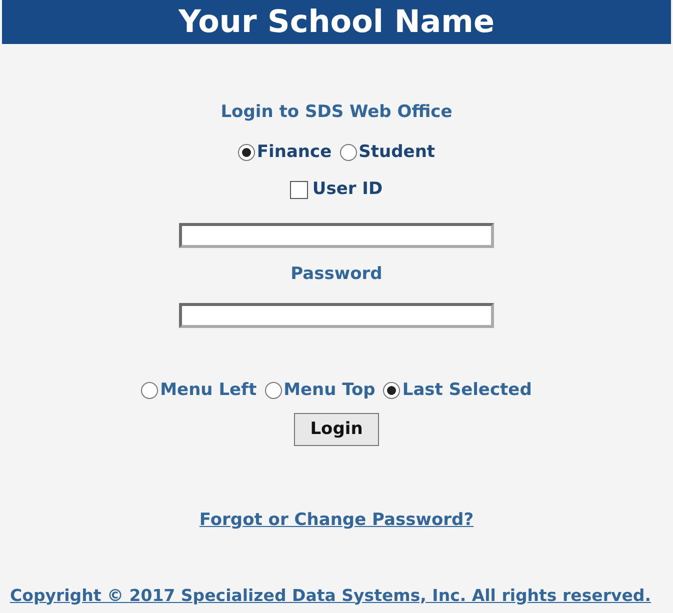 The height and width of the screenshot is (613, 673). Describe the element at coordinates (336, 22) in the screenshot. I see `page-title: Your School Name` at that location.